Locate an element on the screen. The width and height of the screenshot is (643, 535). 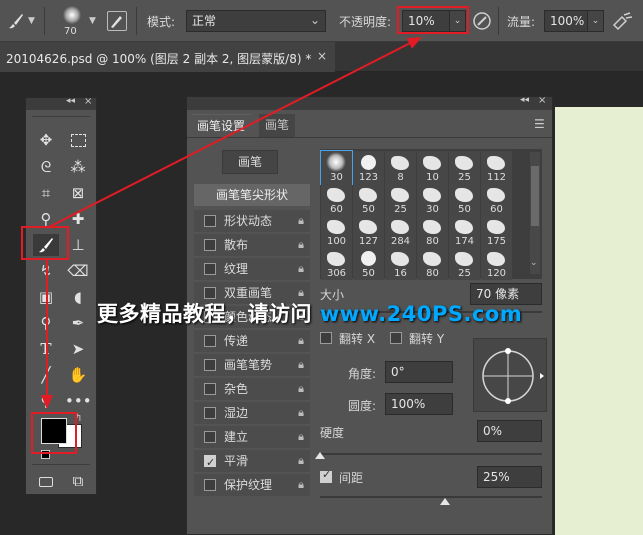
watermark: 更多精品教程，请访问 www.240PS.com is located at coordinates (309, 313).